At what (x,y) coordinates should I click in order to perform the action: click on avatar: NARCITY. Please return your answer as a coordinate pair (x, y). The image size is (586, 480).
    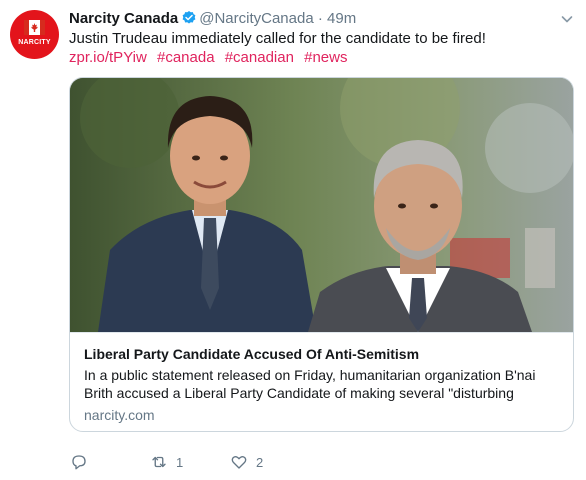
    Looking at the image, I should click on (34, 34).